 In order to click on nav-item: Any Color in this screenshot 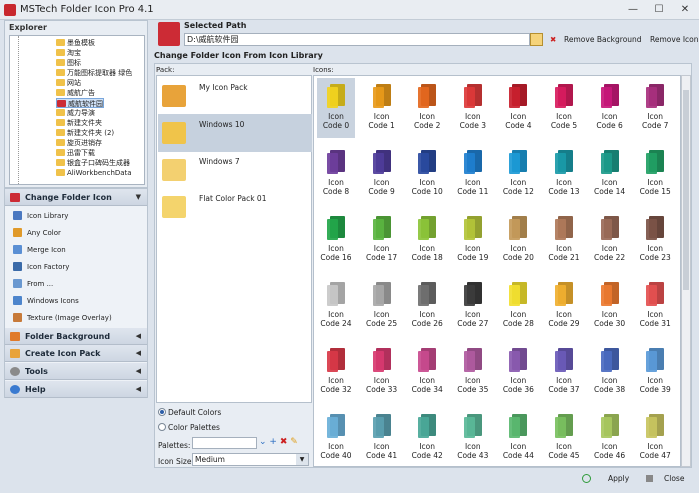, I will do `click(78, 233)`.